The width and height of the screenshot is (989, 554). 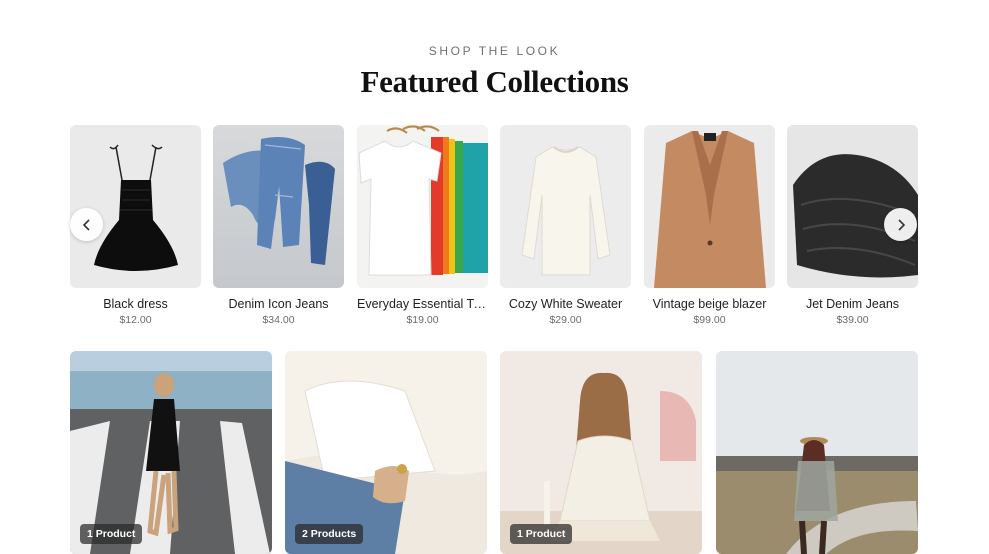 I want to click on product-name: Cozy White Sweater, so click(x=565, y=304).